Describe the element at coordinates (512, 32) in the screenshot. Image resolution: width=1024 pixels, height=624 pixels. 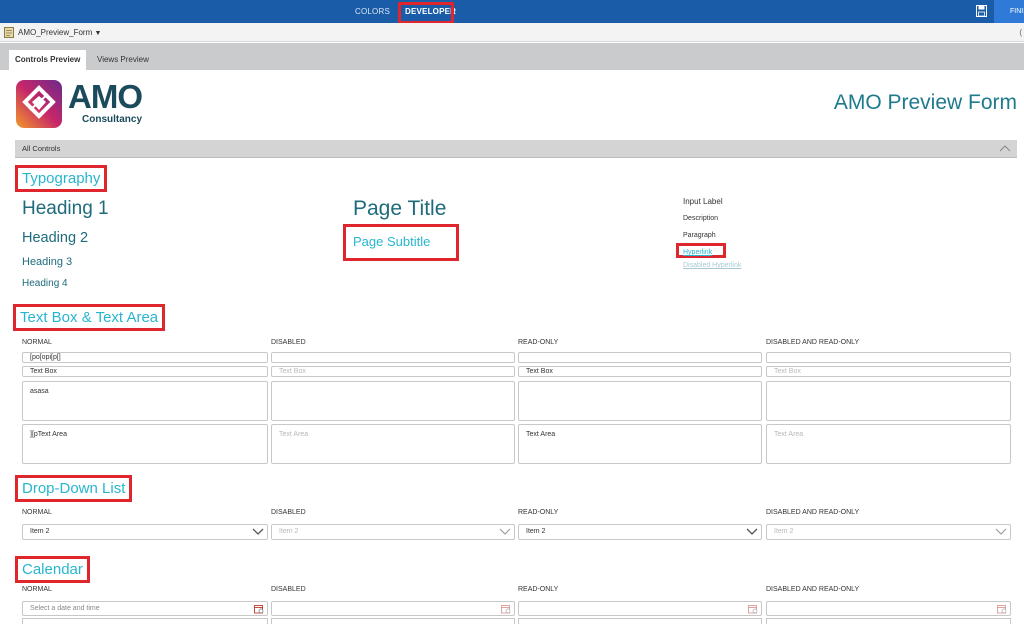
I see `file-bar: AMO_Preview_Form ▼ (` at that location.